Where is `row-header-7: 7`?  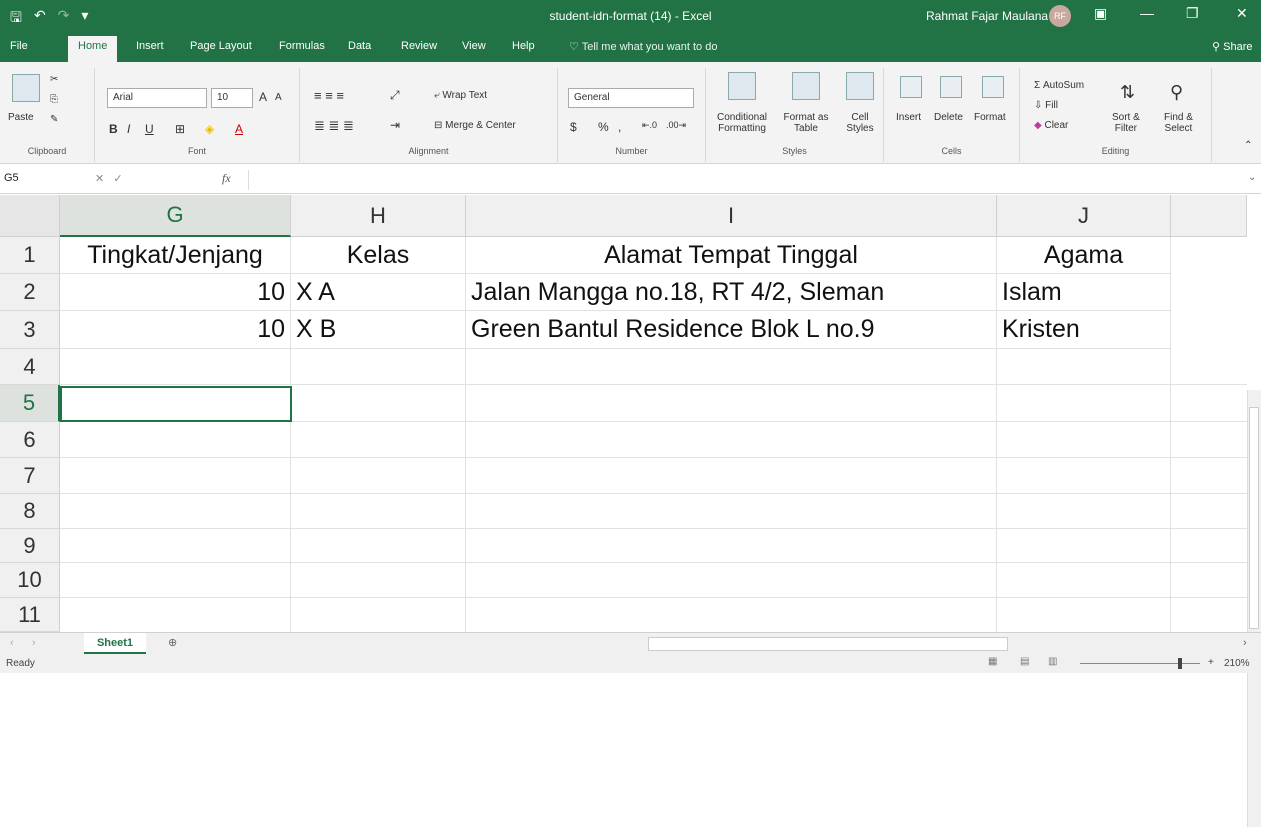 row-header-7: 7 is located at coordinates (30, 476).